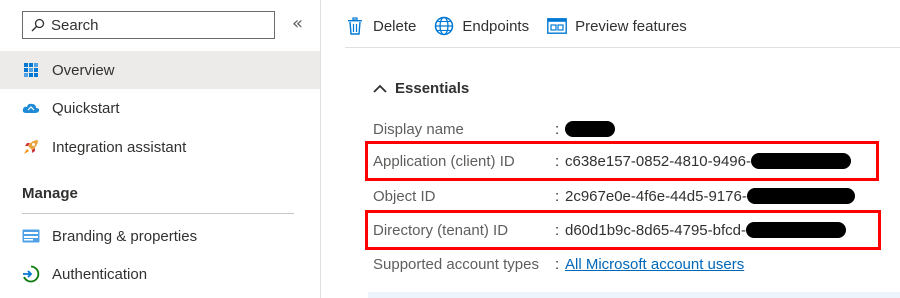 The width and height of the screenshot is (900, 298). I want to click on section-title-manage: Manage, so click(50, 193).